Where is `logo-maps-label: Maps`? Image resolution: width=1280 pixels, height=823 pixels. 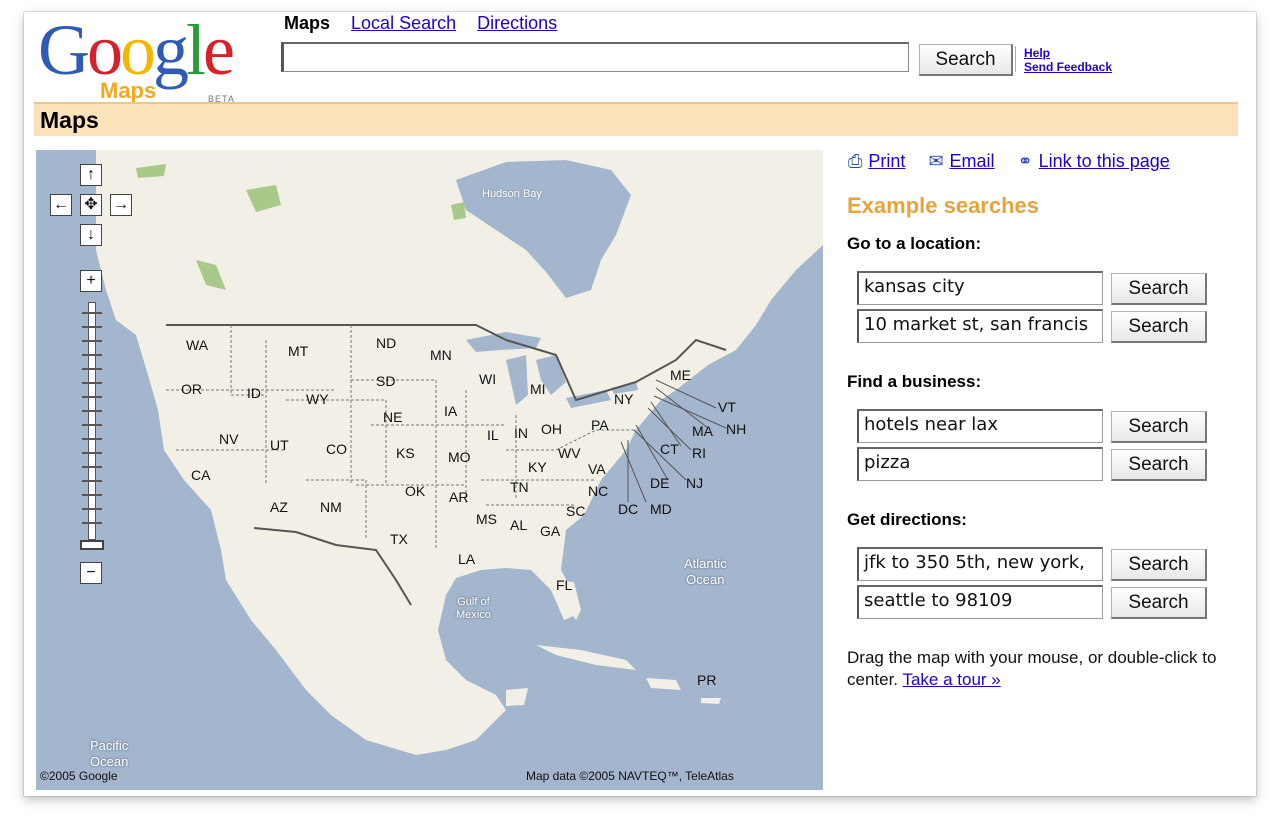
logo-maps-label: Maps is located at coordinates (128, 90).